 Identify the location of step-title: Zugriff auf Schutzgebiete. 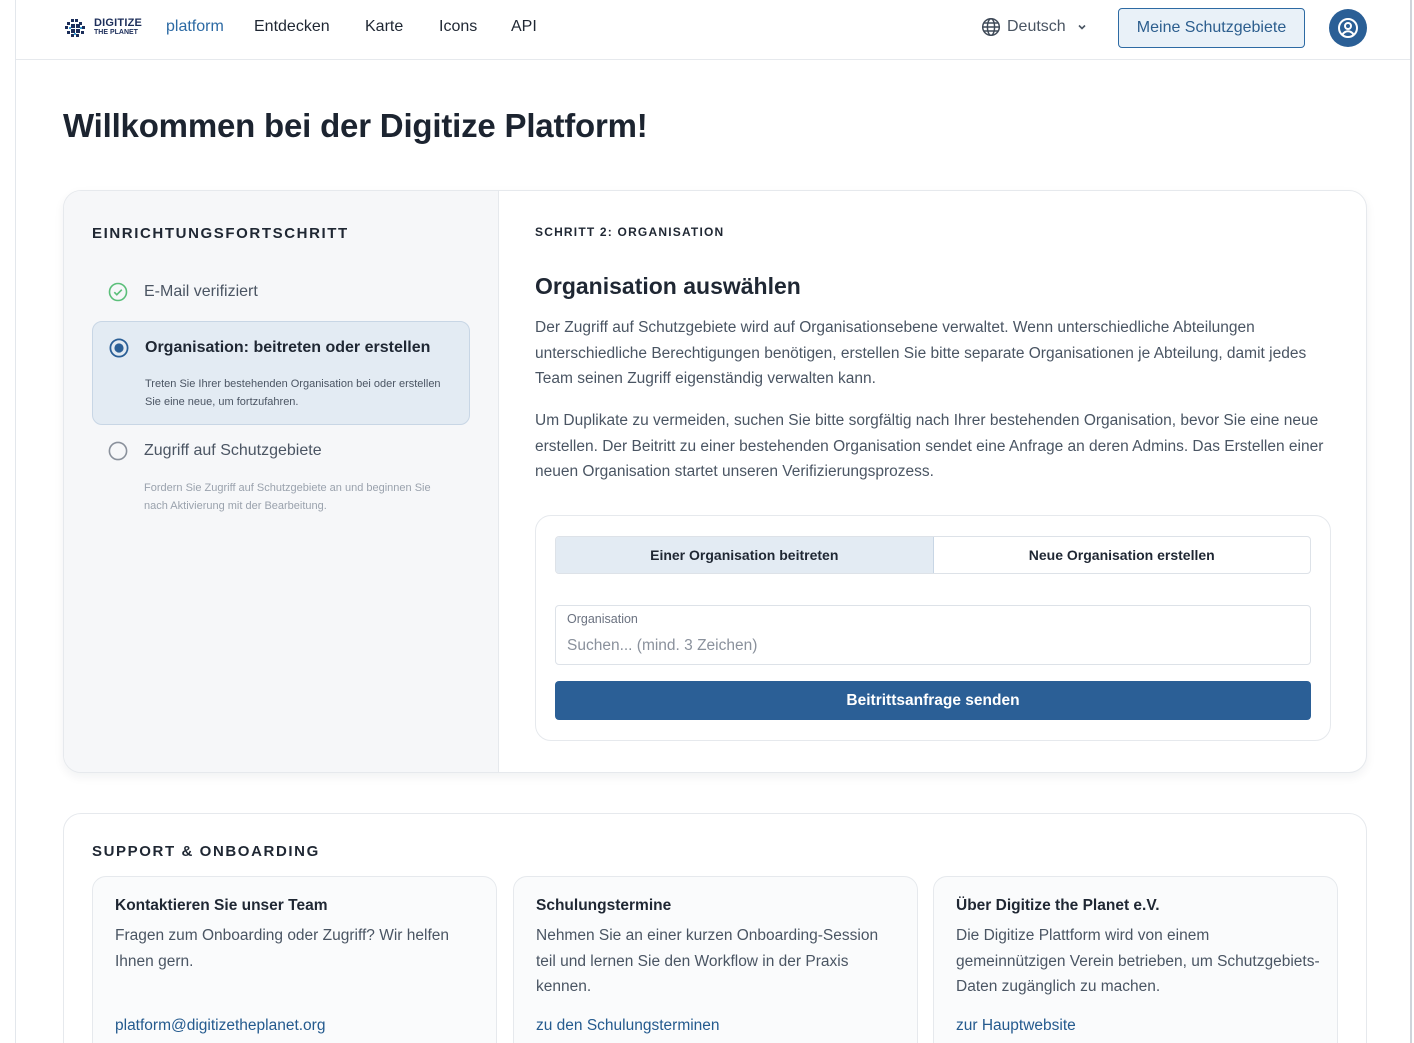
(233, 450).